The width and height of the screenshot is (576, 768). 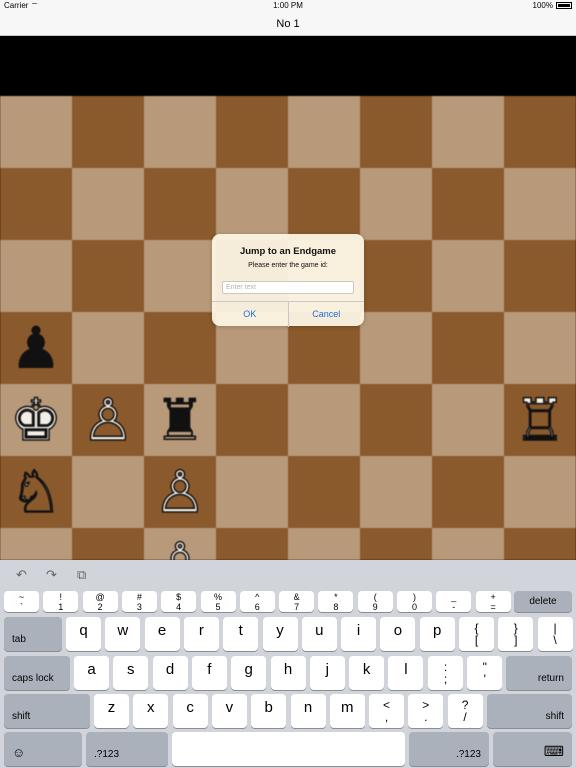 What do you see at coordinates (414, 601) in the screenshot?
I see `key-0: ) 0` at bounding box center [414, 601].